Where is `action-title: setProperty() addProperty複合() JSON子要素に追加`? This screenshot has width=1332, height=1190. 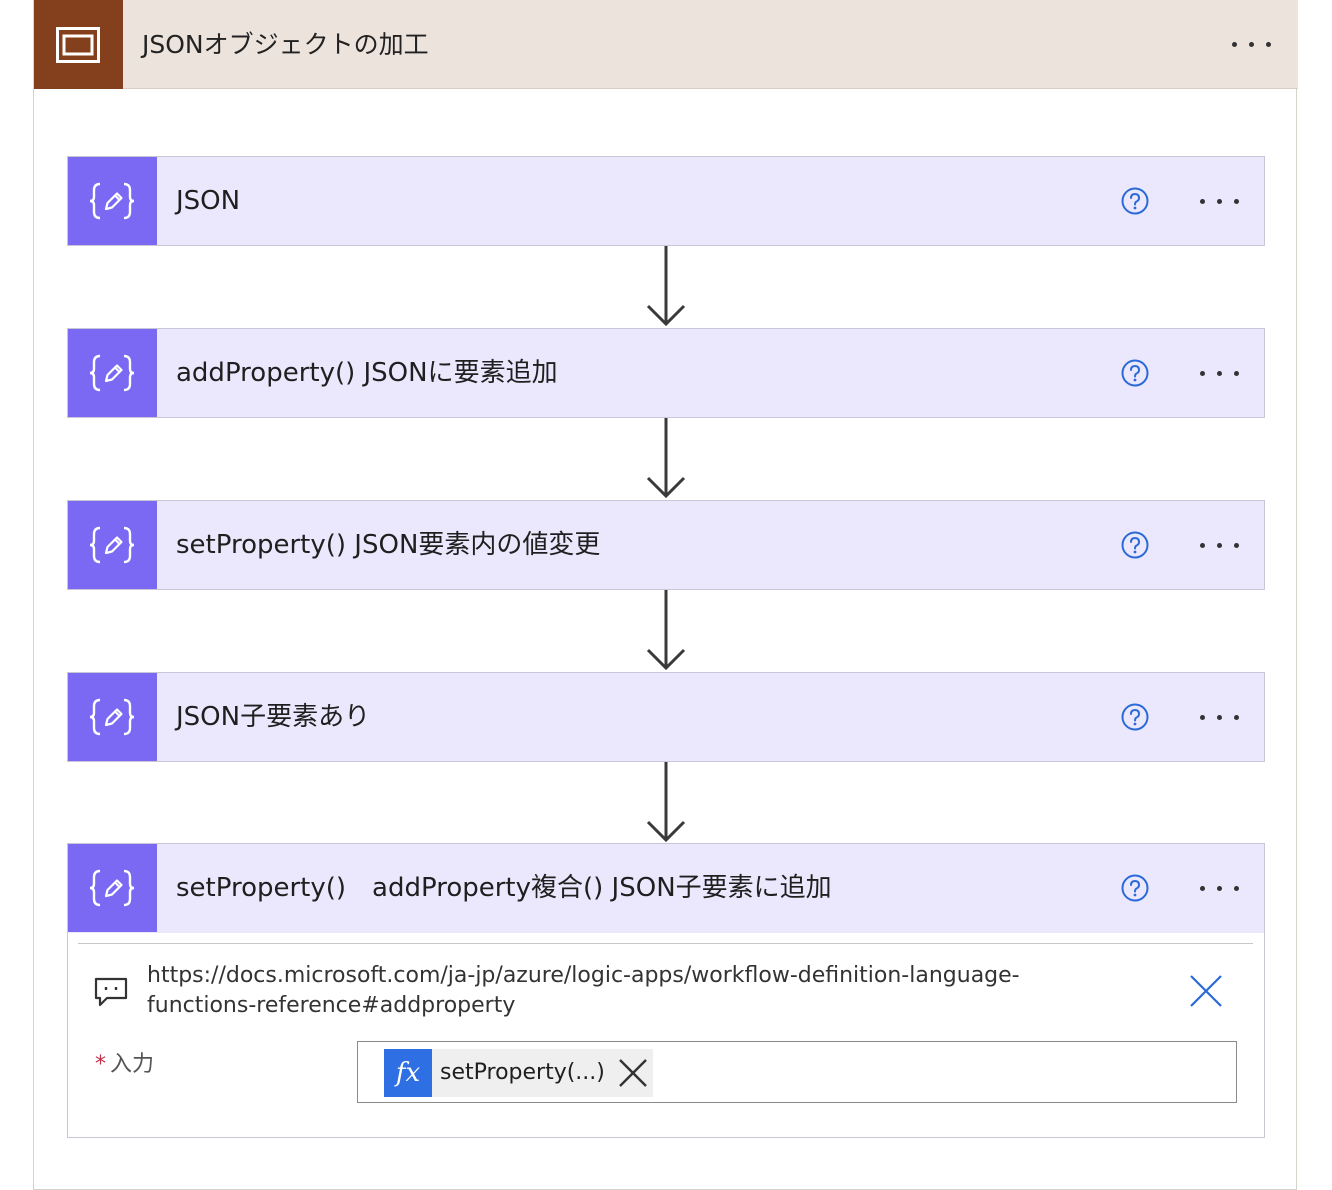
action-title: setProperty() addProperty複合() JSON子要素に追加 is located at coordinates (504, 888).